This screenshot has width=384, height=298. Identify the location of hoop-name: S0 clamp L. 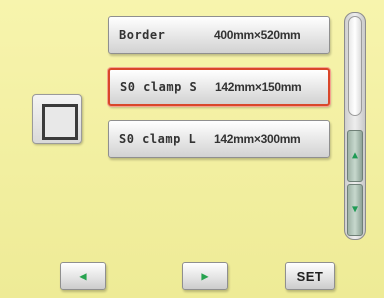
(158, 139).